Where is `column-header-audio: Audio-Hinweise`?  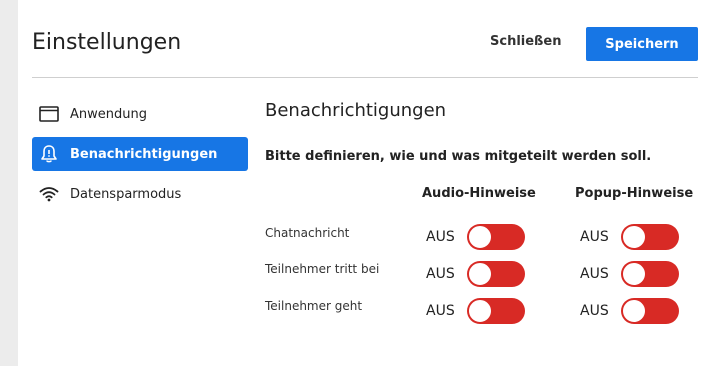
column-header-audio: Audio-Hinweise is located at coordinates (479, 193).